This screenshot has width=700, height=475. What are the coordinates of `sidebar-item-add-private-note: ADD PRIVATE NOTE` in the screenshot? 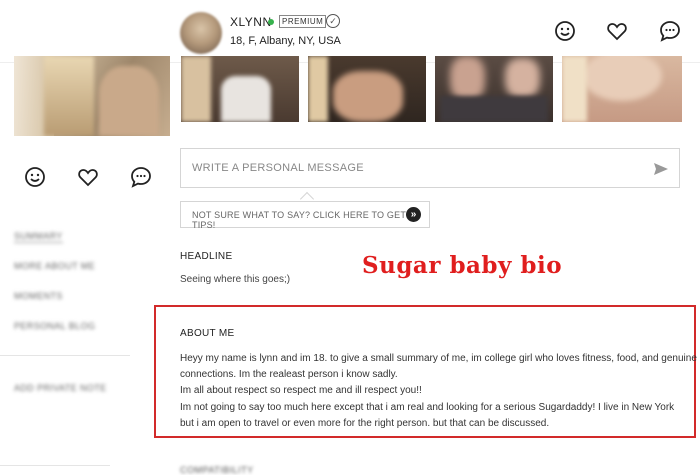 It's located at (60, 388).